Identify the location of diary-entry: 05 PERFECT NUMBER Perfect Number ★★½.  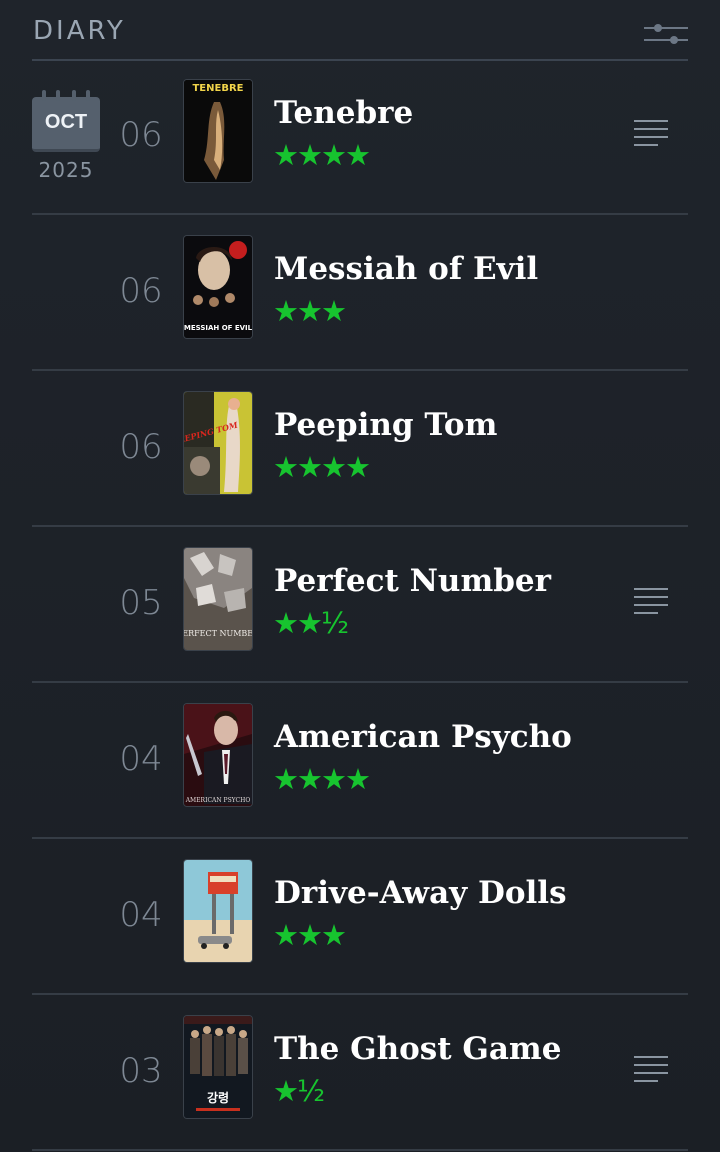
(360, 605).